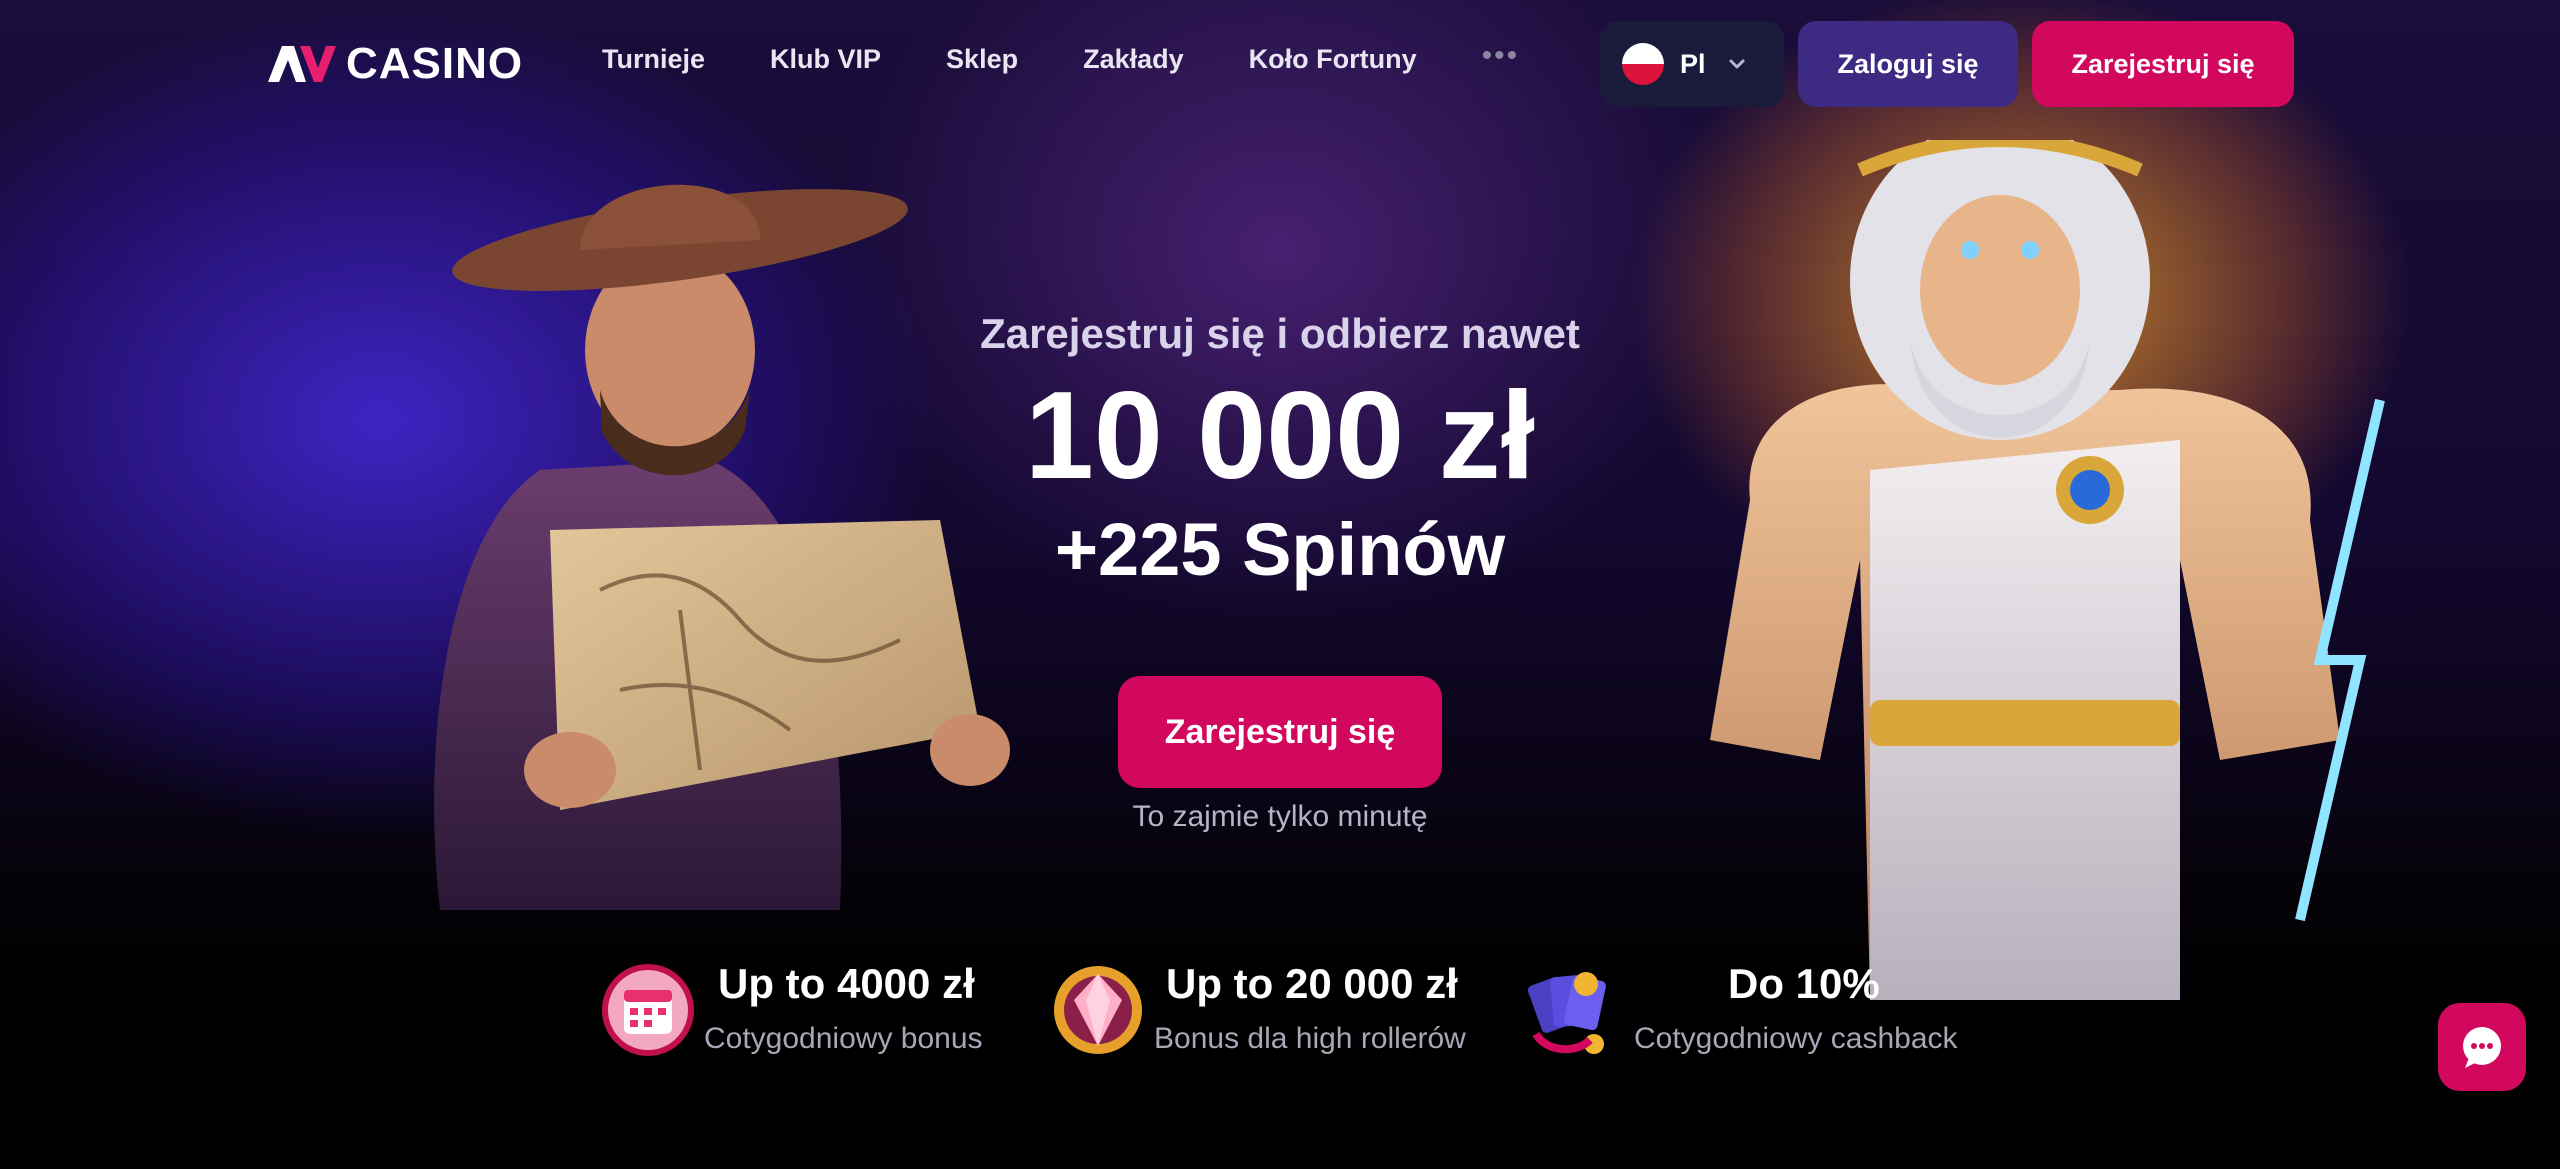 This screenshot has width=2560, height=1169. What do you see at coordinates (982, 59) in the screenshot?
I see `nav-item-sklep: Sklep` at bounding box center [982, 59].